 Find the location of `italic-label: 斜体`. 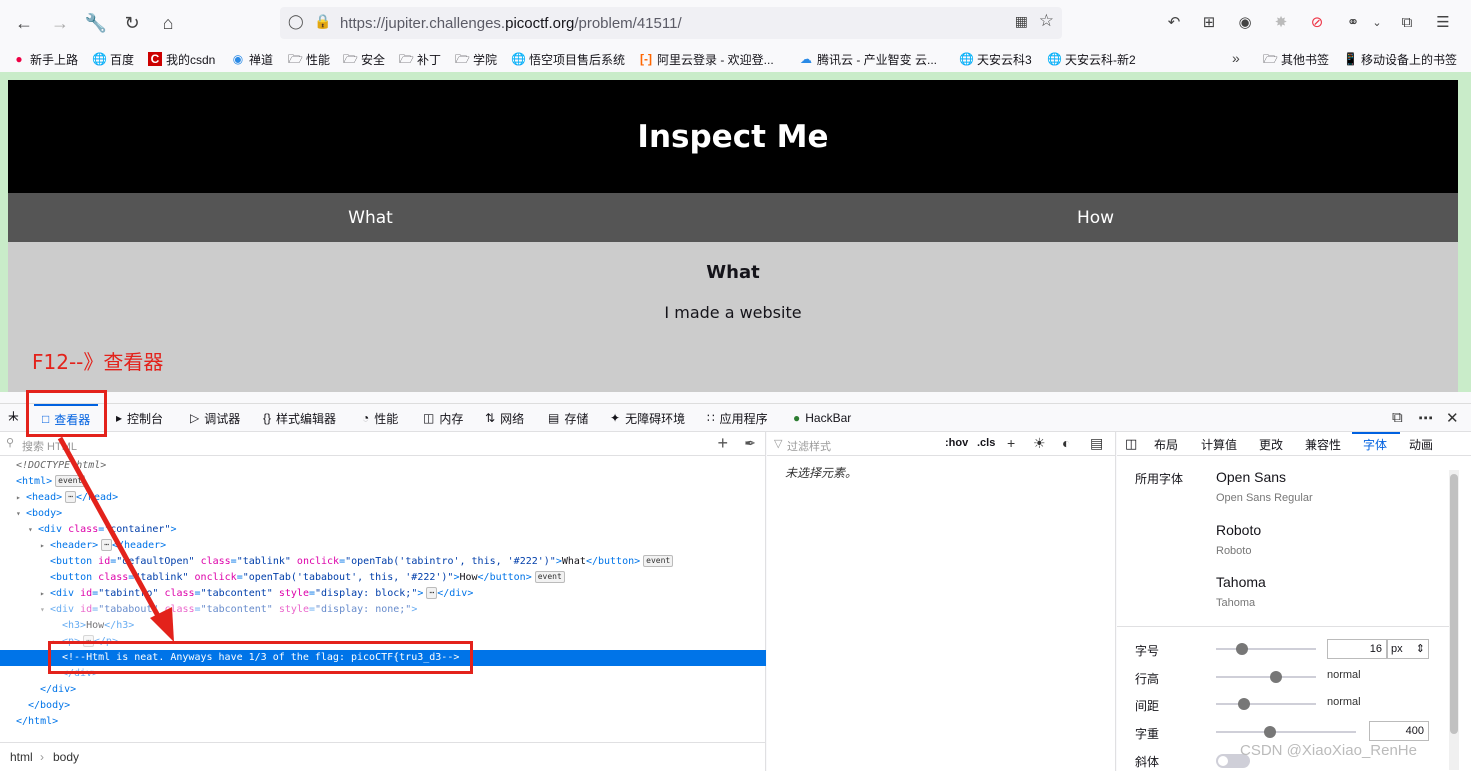

italic-label: 斜体 is located at coordinates (1147, 762).